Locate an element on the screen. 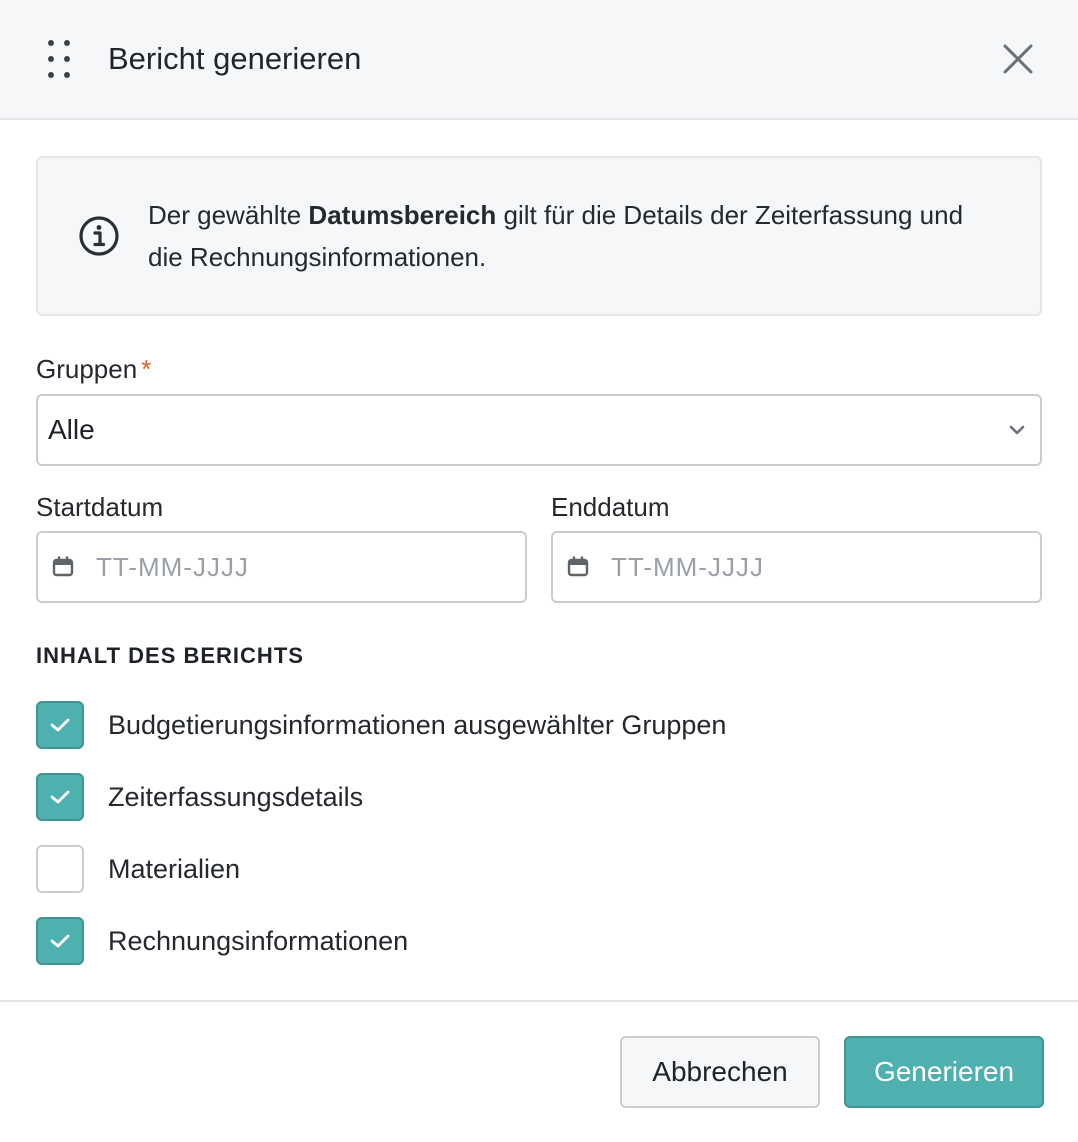 The width and height of the screenshot is (1078, 1142). date-range: Startdatum Enddatum is located at coordinates (539, 547).